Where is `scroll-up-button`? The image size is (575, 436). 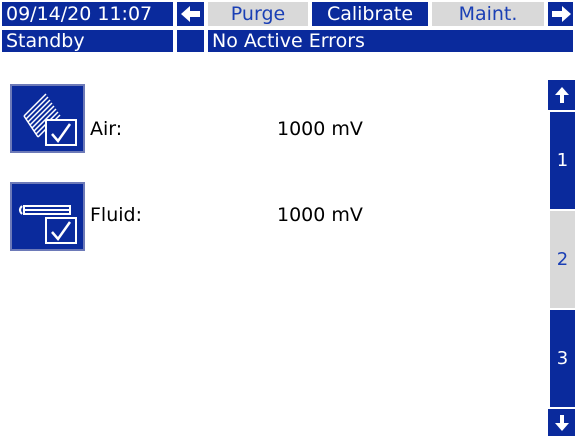 scroll-up-button is located at coordinates (561, 95).